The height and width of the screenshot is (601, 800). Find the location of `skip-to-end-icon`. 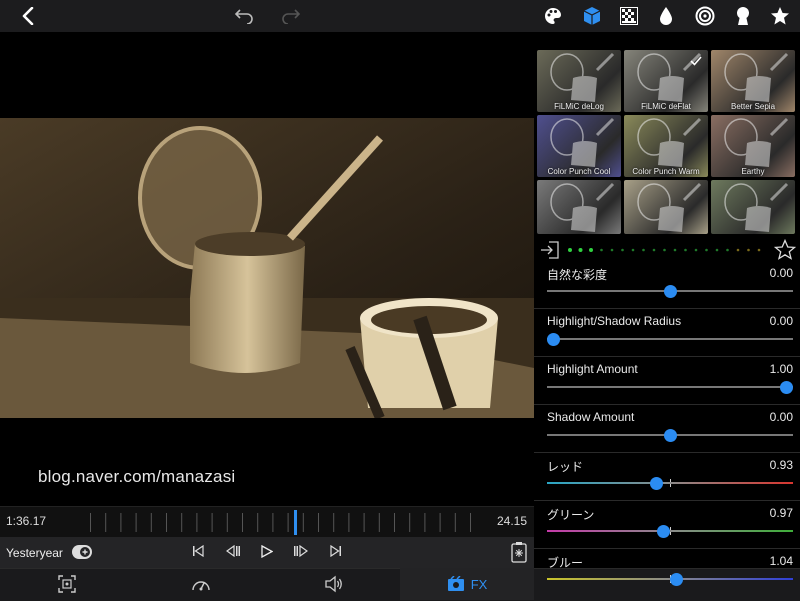

skip-to-end-icon is located at coordinates (336, 552).